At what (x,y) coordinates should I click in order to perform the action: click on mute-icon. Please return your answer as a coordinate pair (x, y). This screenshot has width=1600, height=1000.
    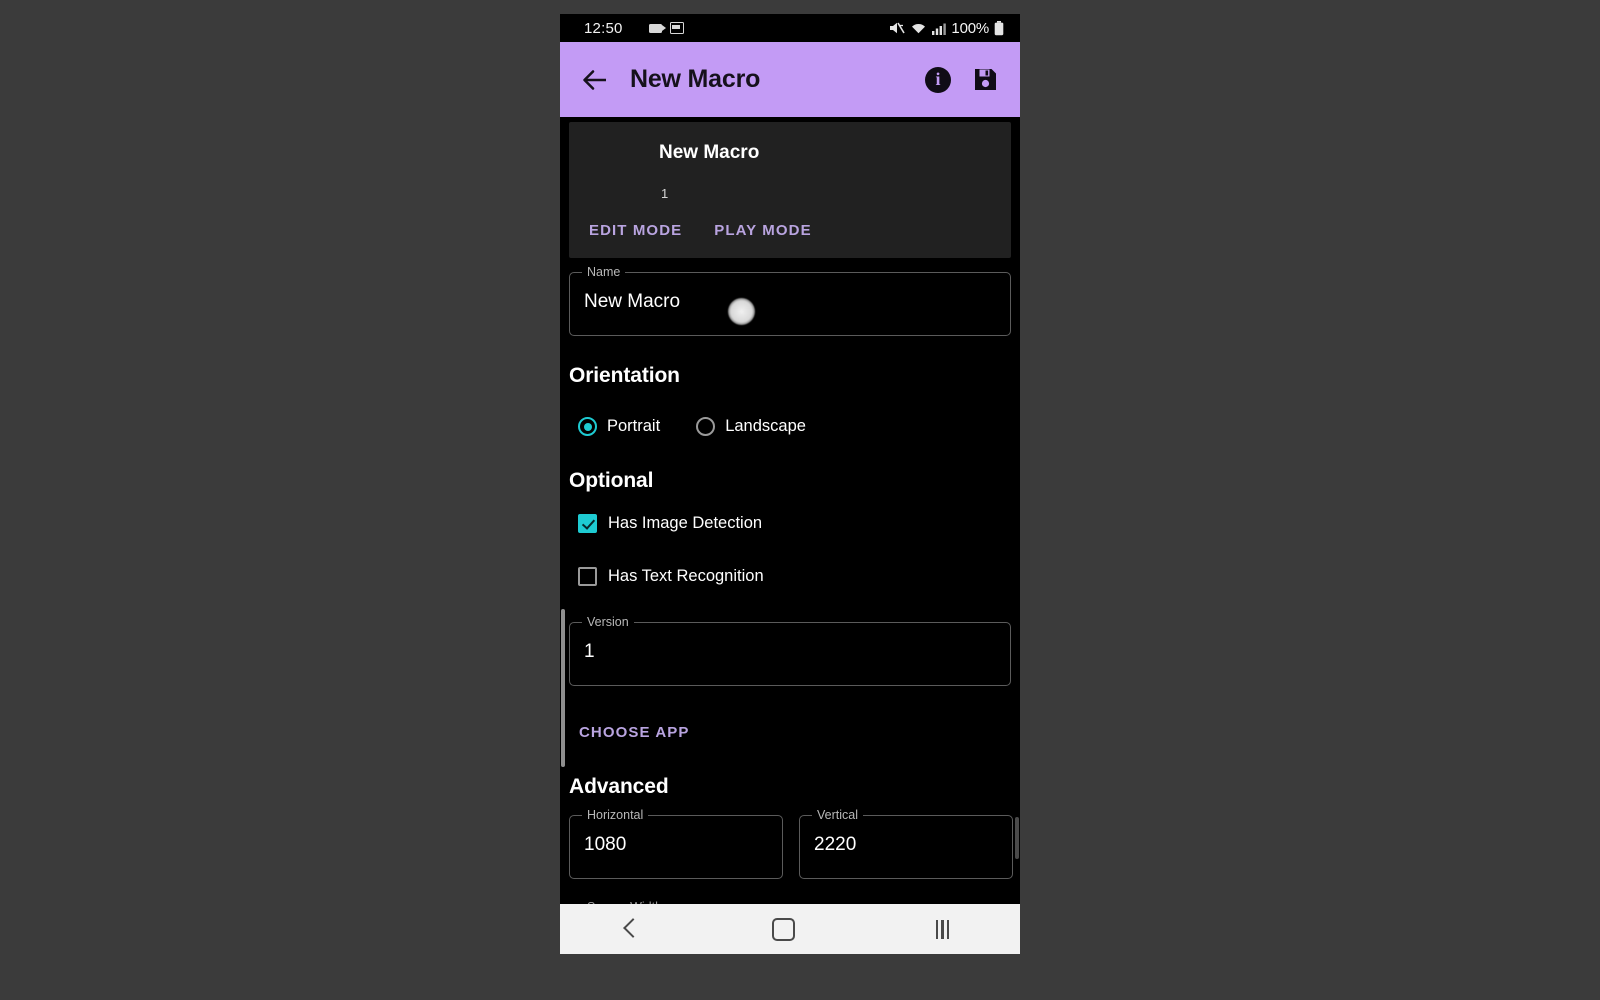
    Looking at the image, I should click on (898, 28).